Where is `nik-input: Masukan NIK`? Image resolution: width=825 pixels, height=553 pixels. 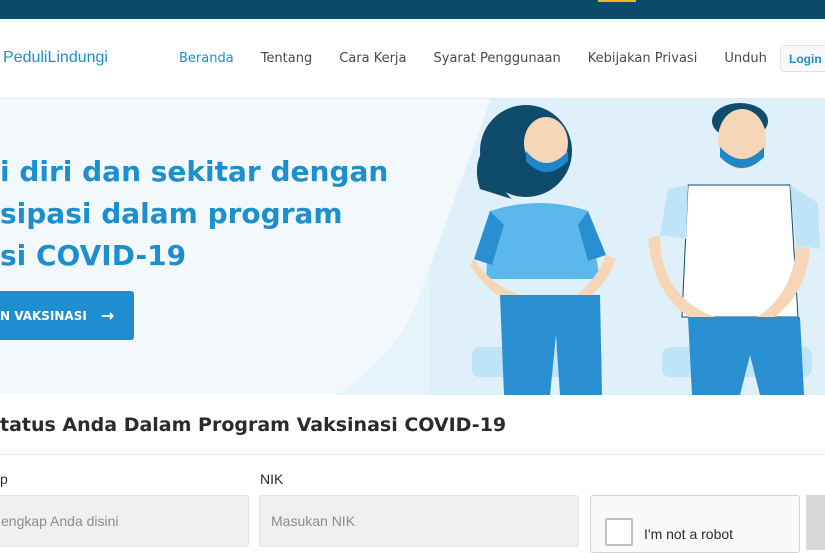
nik-input: Masukan NIK is located at coordinates (419, 521).